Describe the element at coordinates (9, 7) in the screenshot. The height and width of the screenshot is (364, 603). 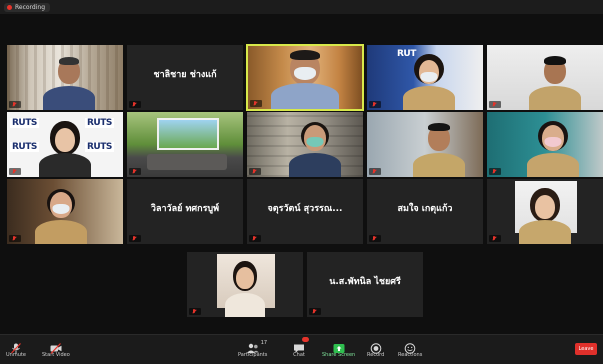
I see `recording-dot-icon` at that location.